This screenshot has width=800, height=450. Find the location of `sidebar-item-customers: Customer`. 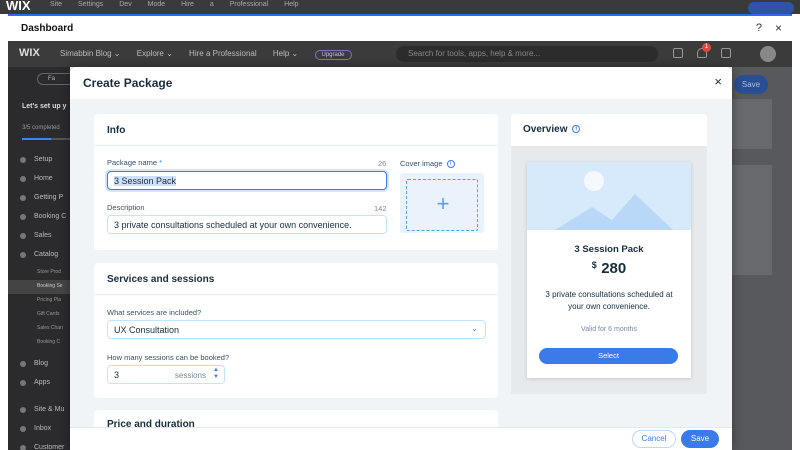

sidebar-item-customers: Customer is located at coordinates (39, 445).